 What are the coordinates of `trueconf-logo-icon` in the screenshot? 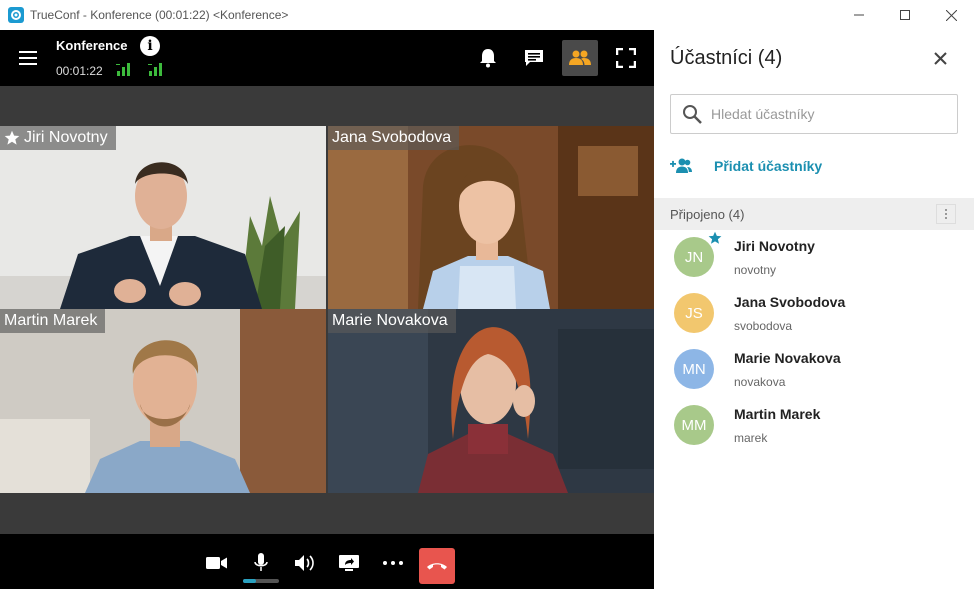 It's located at (16, 15).